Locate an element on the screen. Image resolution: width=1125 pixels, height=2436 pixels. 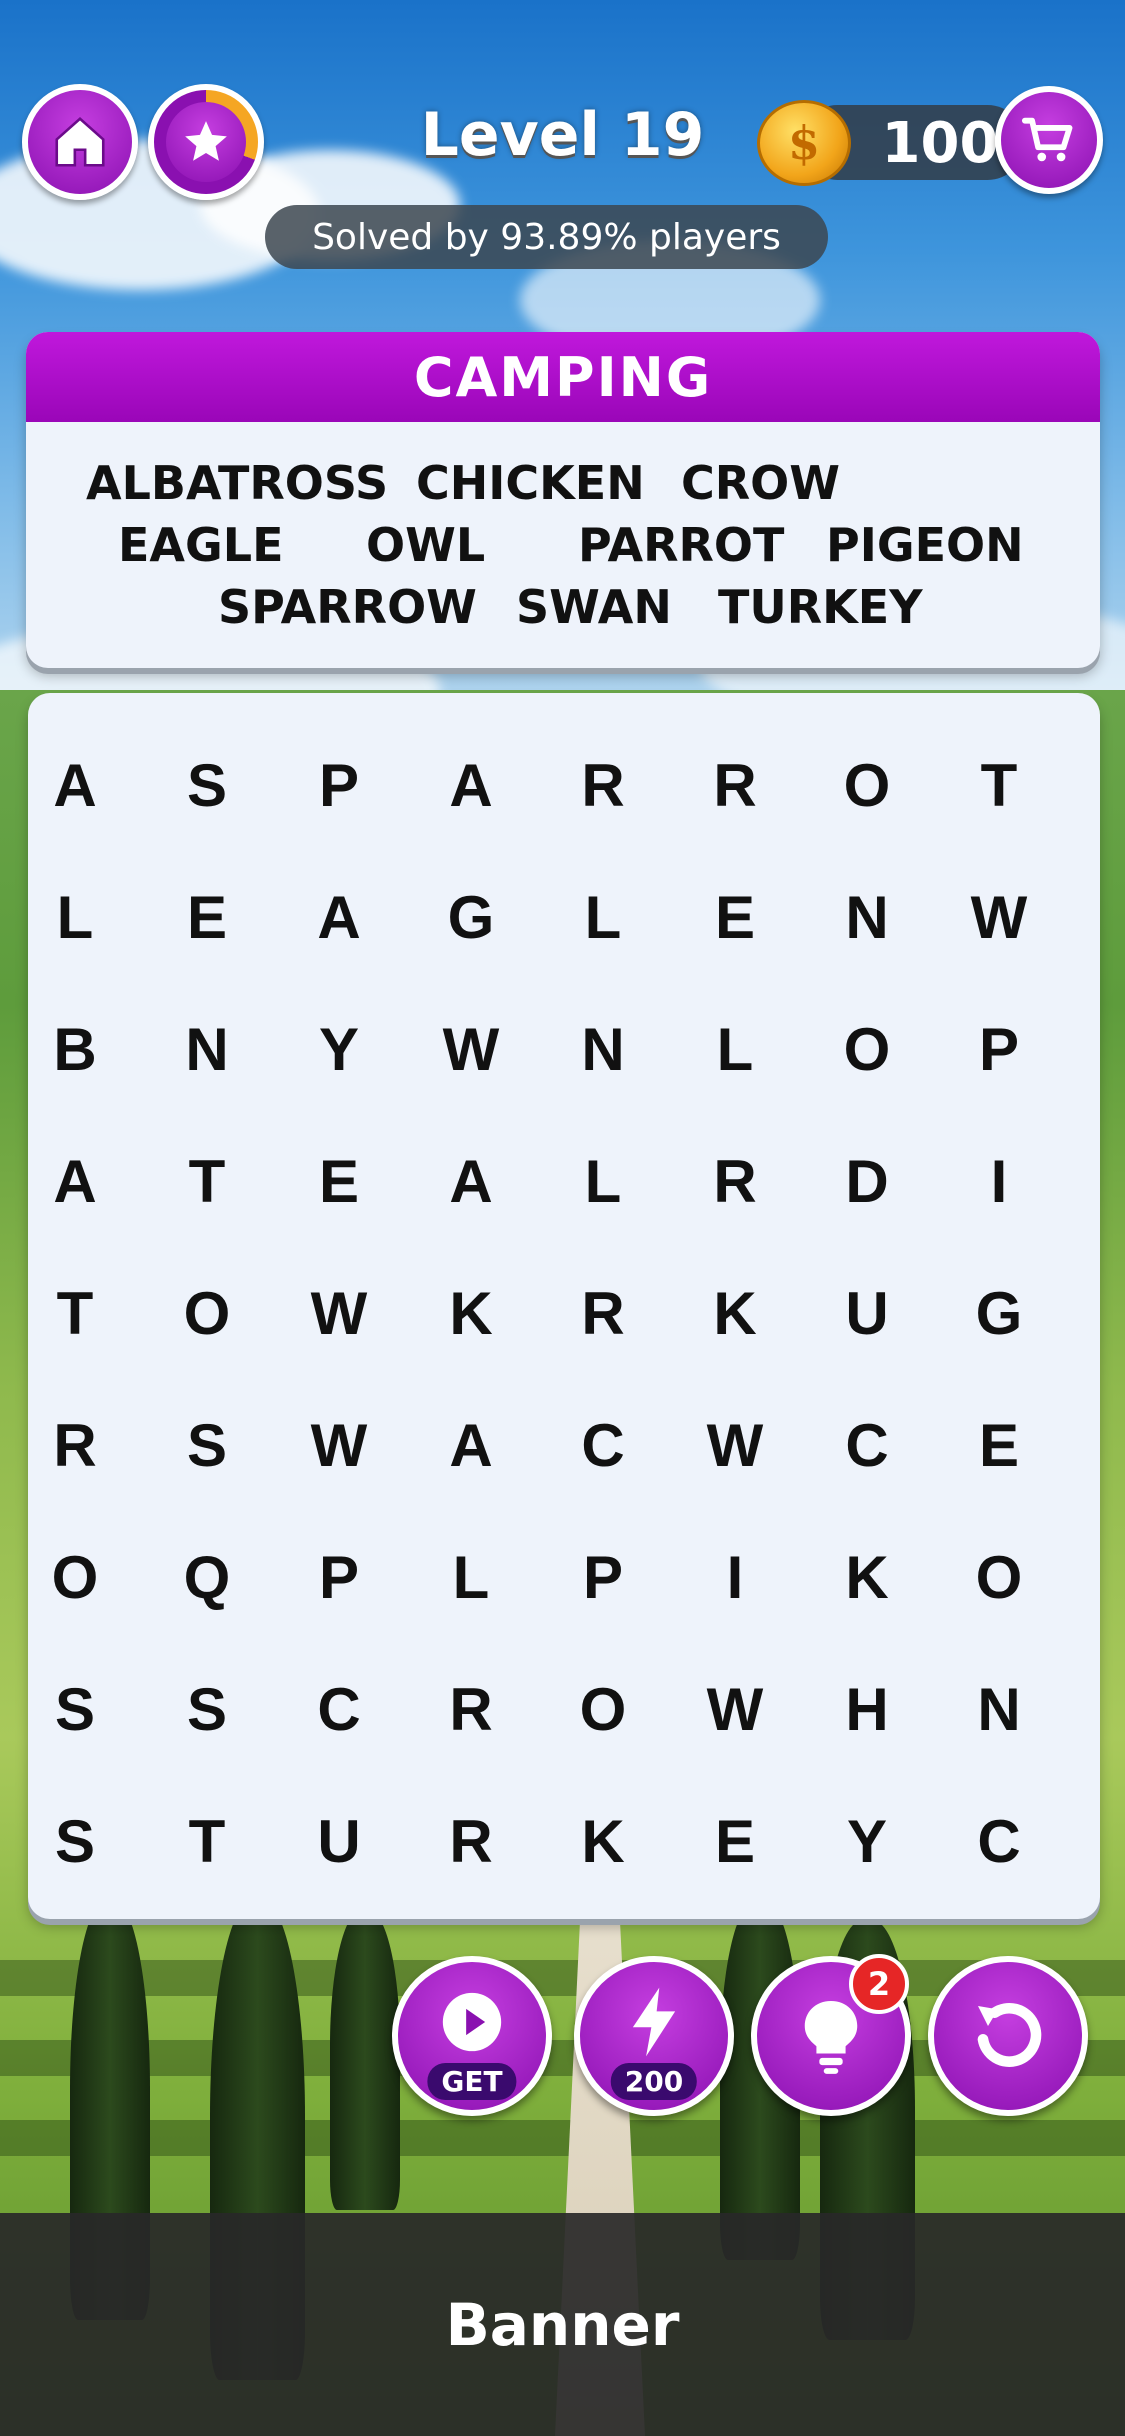
hint-count-badge: 2 is located at coordinates (879, 1984).